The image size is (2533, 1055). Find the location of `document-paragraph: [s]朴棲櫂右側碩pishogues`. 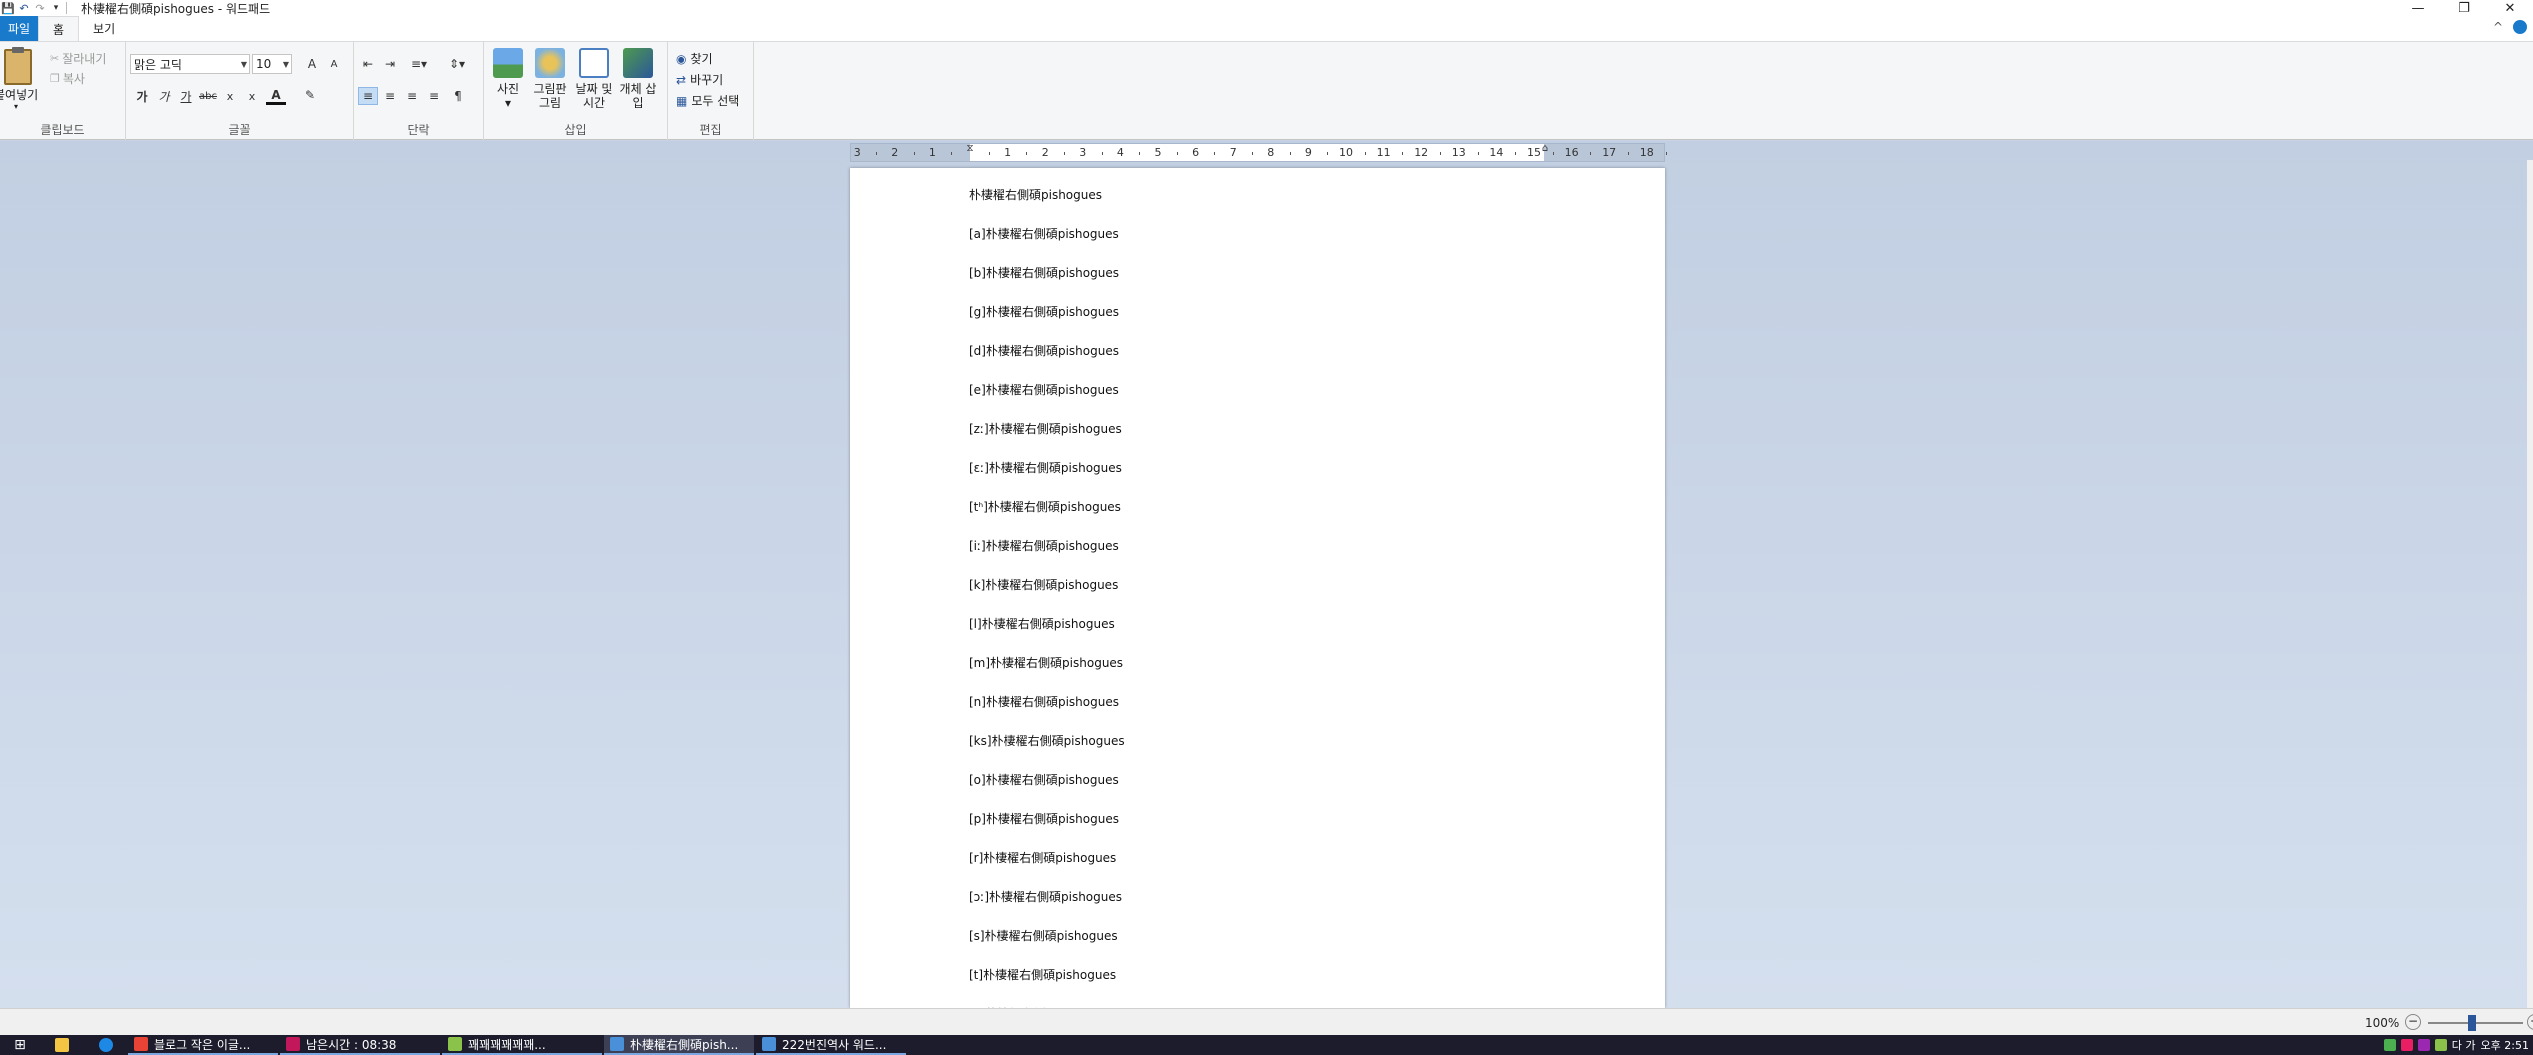

document-paragraph: [s]朴棲櫂右側碩pishogues is located at coordinates (1043, 935).